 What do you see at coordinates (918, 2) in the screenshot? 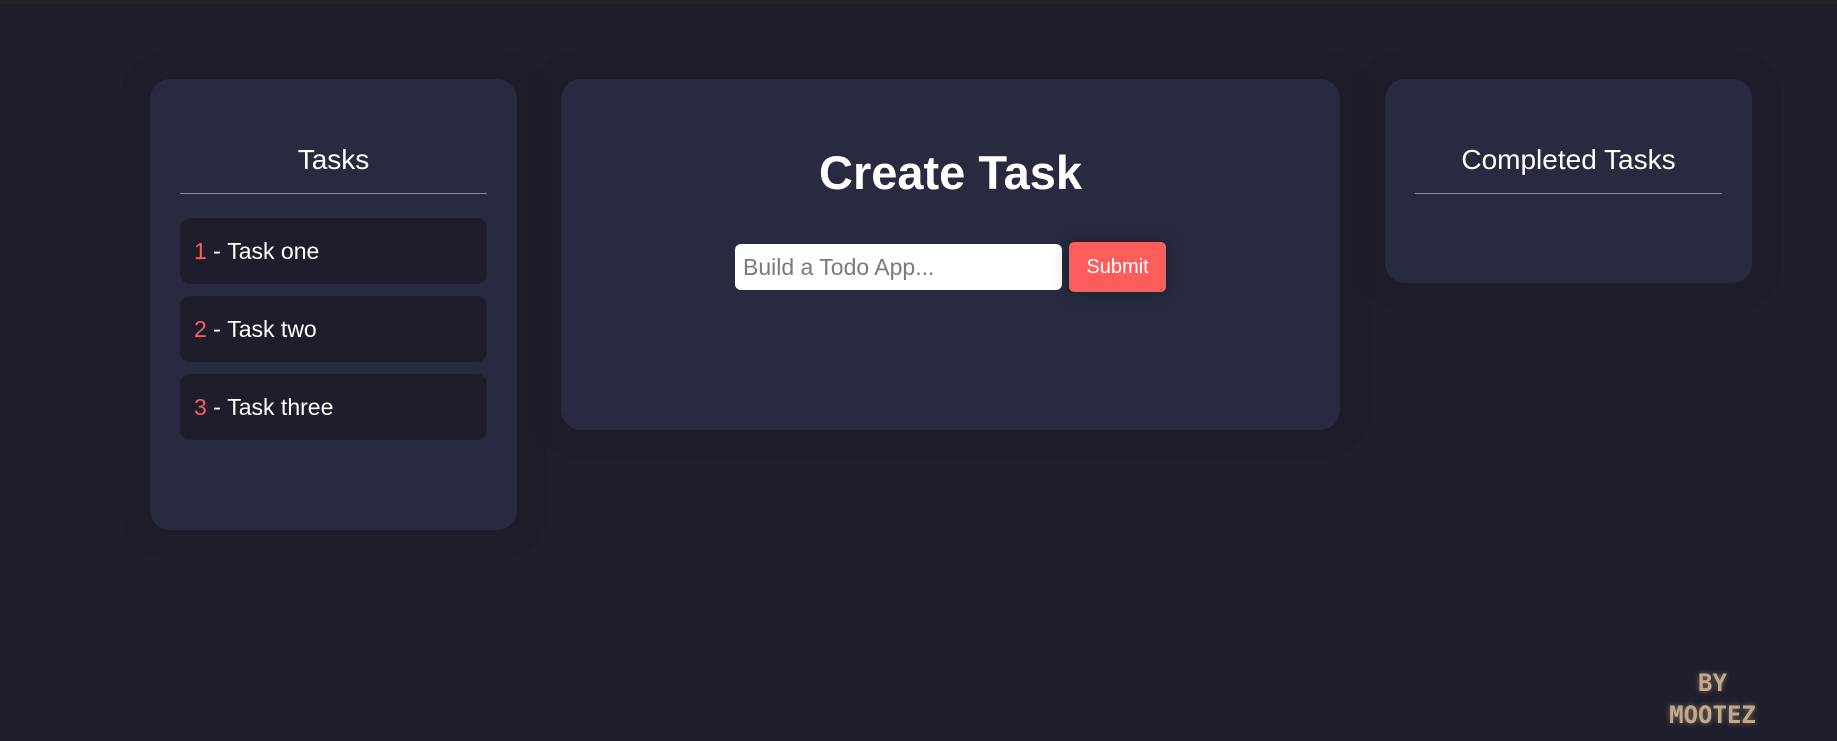
I see `window-top-strip` at bounding box center [918, 2].